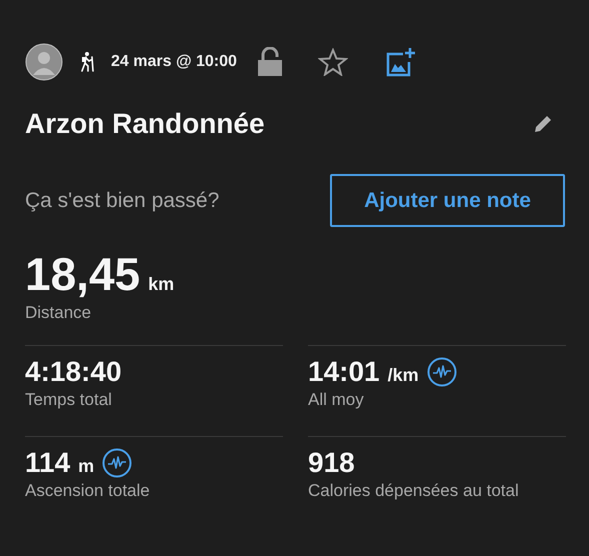 This screenshot has height=556, width=589. What do you see at coordinates (69, 400) in the screenshot?
I see `stat-label: Temps total` at bounding box center [69, 400].